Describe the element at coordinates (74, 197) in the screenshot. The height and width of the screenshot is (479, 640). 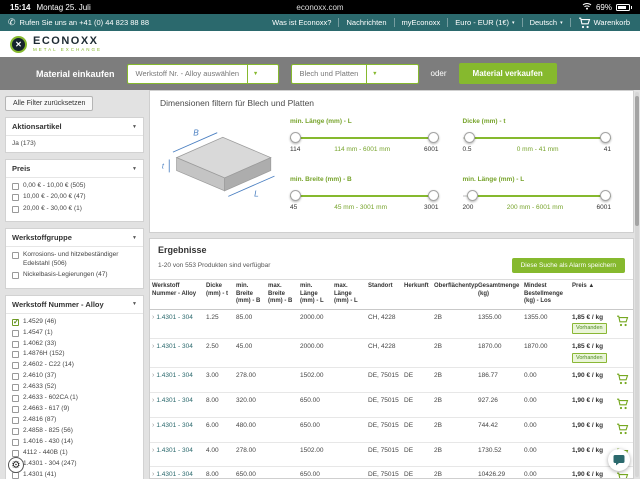
I see `preis-option: 10,00 € - 20,00 € (47)` at that location.